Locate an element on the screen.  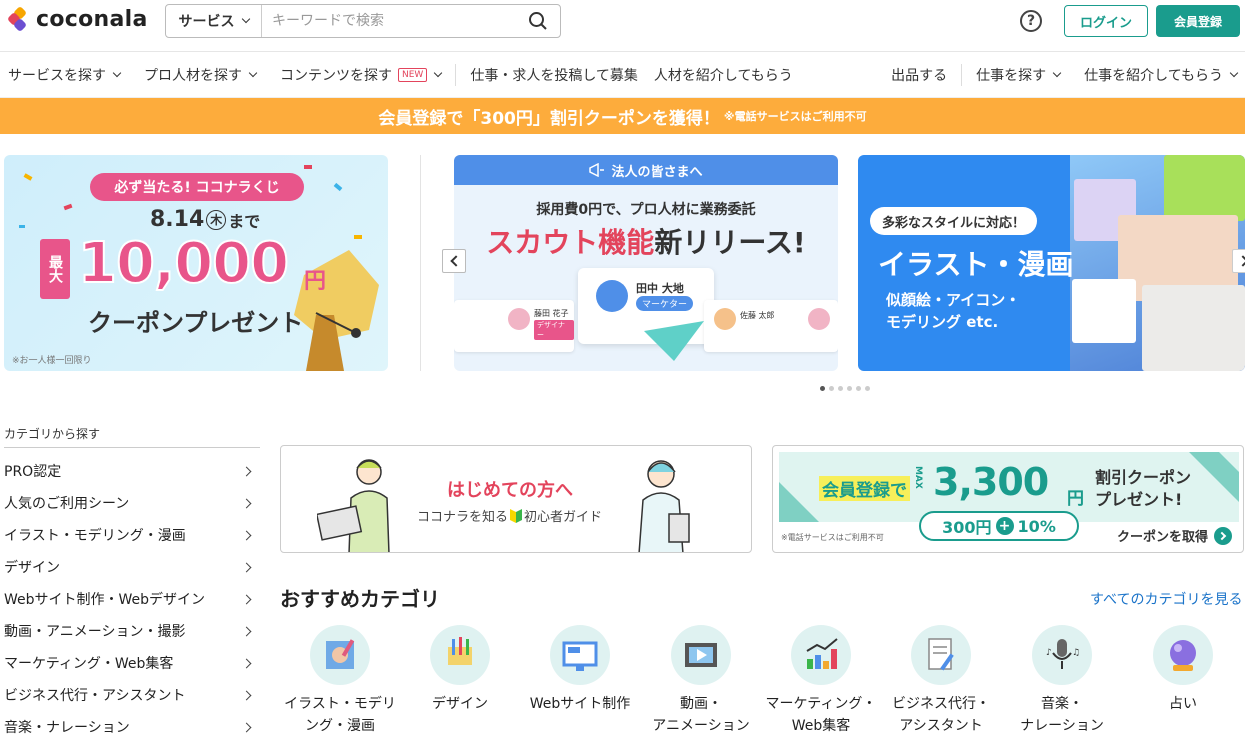
carousel-prev-button is located at coordinates (454, 261).